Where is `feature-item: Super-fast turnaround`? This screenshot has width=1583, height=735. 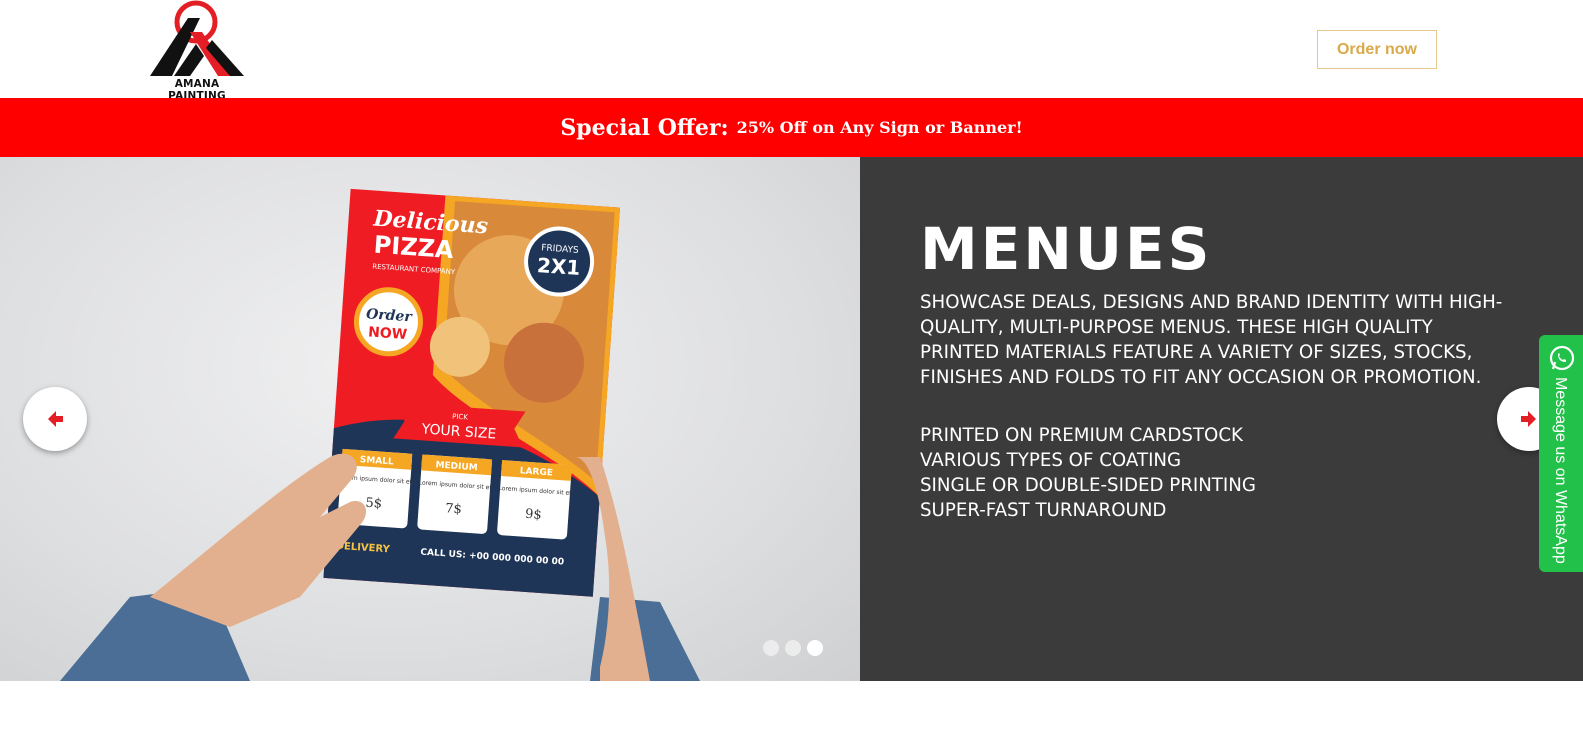 feature-item: Super-fast turnaround is located at coordinates (1043, 510).